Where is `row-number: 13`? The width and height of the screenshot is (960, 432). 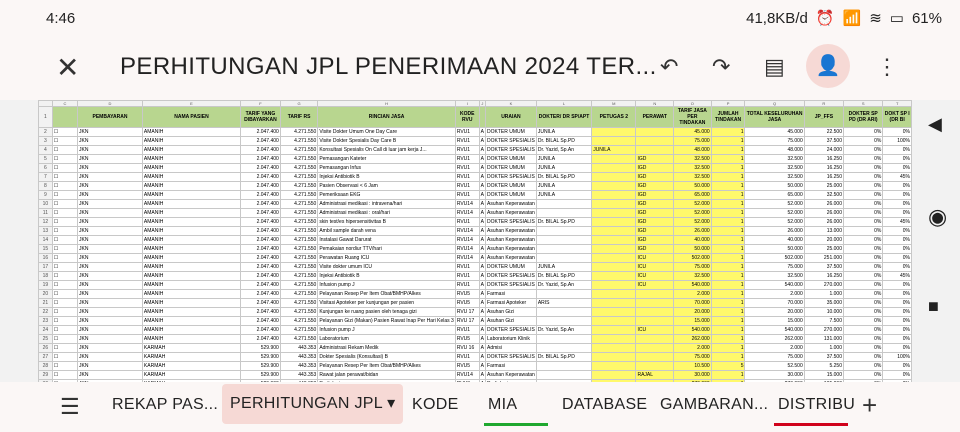
row-number: 13 is located at coordinates (45, 231).